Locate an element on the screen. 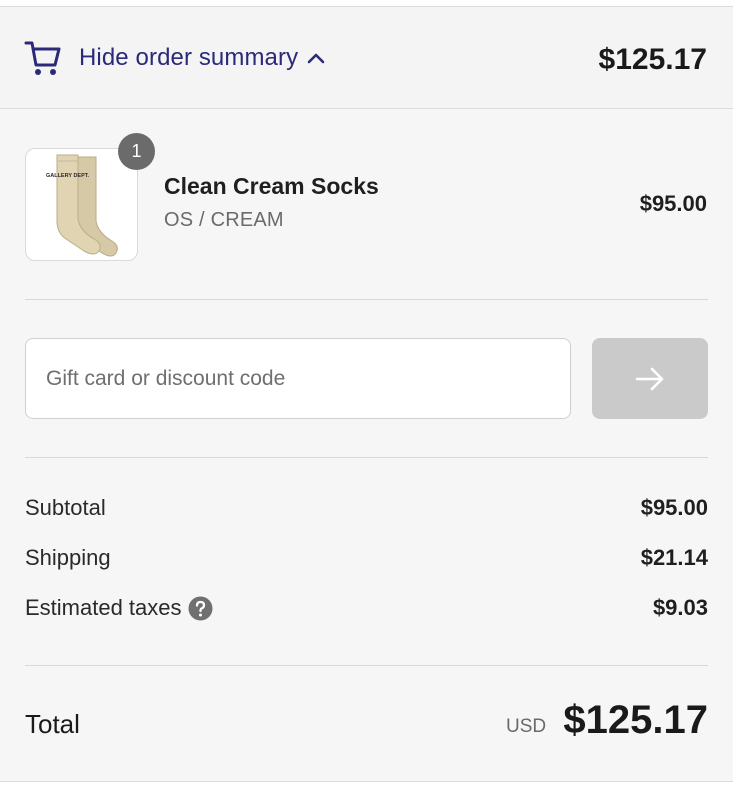 The width and height of the screenshot is (733, 800). total-value: $125.17 is located at coordinates (635, 720).